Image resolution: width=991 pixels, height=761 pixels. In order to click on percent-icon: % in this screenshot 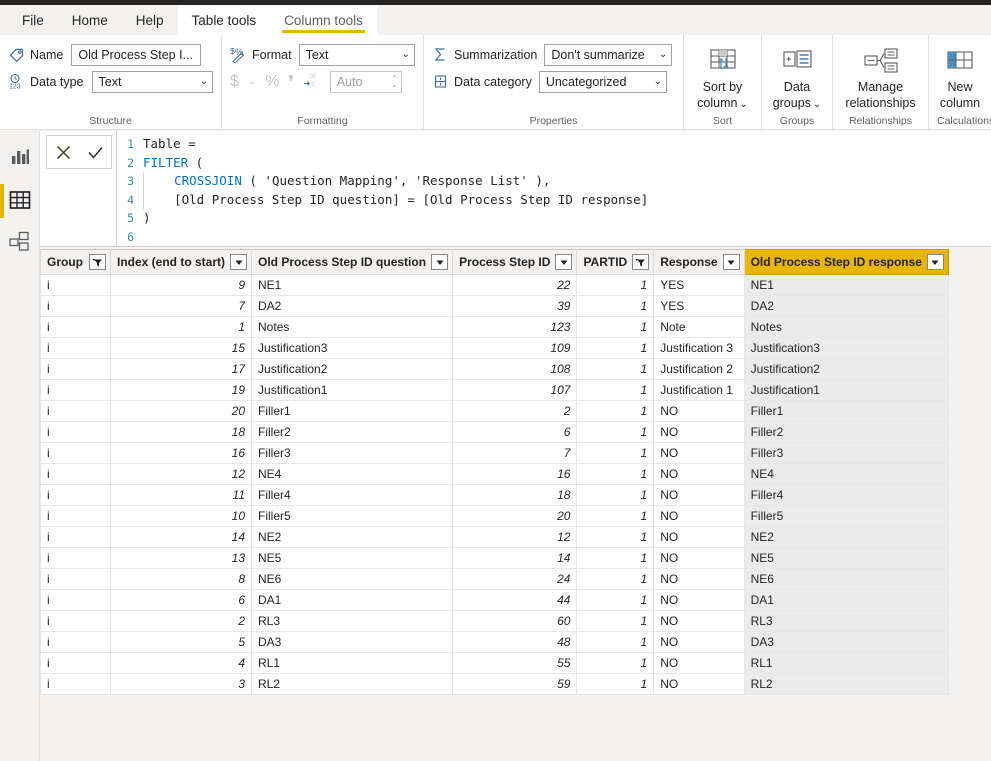, I will do `click(272, 82)`.